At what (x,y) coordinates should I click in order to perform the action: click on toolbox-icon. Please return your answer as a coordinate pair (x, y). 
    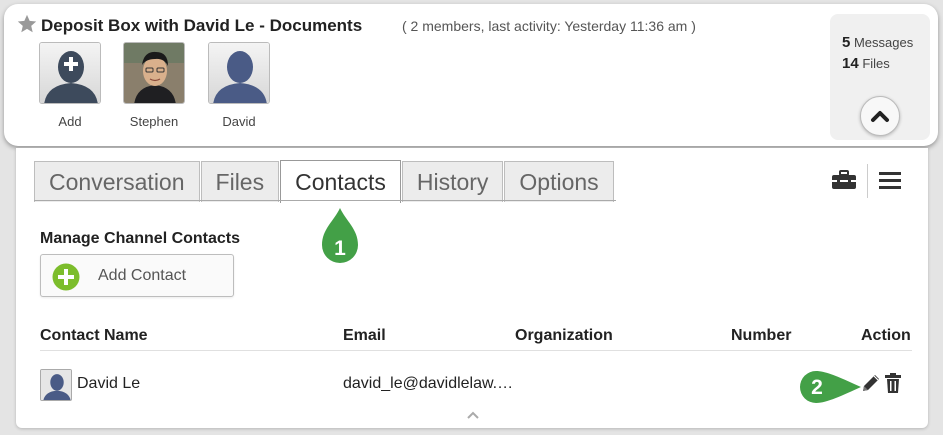
    Looking at the image, I should click on (844, 180).